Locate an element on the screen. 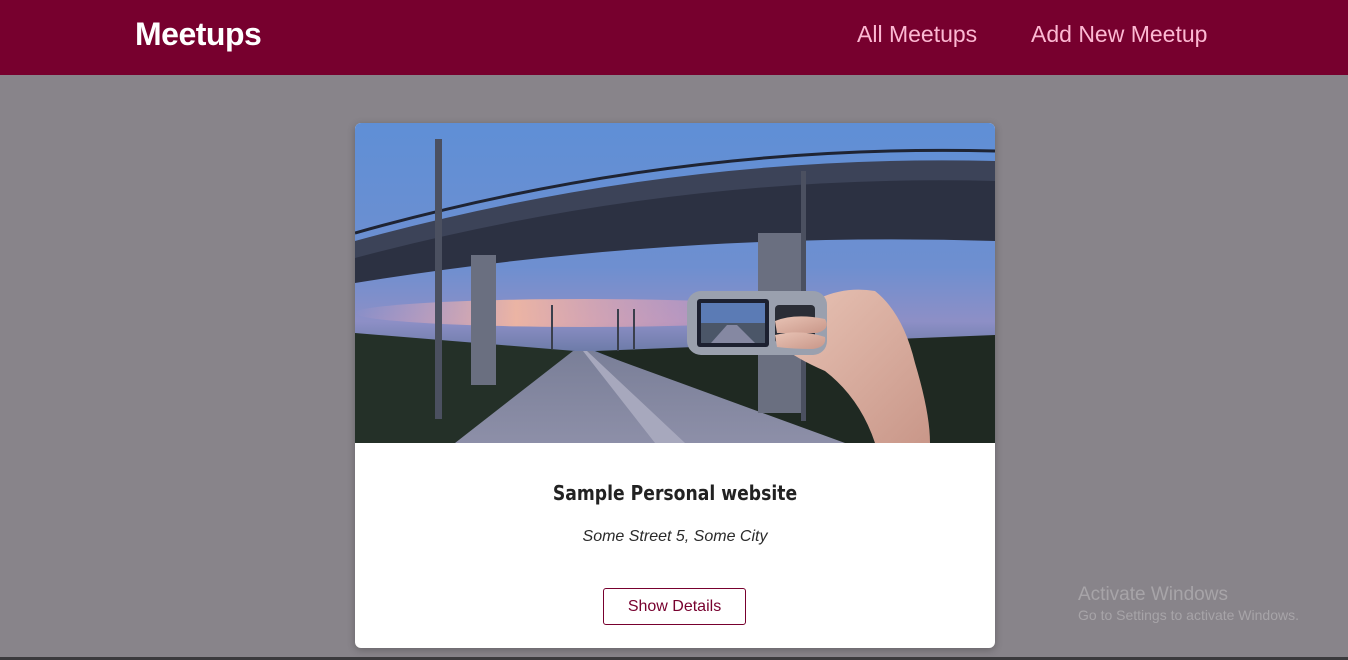 The width and height of the screenshot is (1348, 660). activate-windows-title: Activate Windows is located at coordinates (1153, 594).